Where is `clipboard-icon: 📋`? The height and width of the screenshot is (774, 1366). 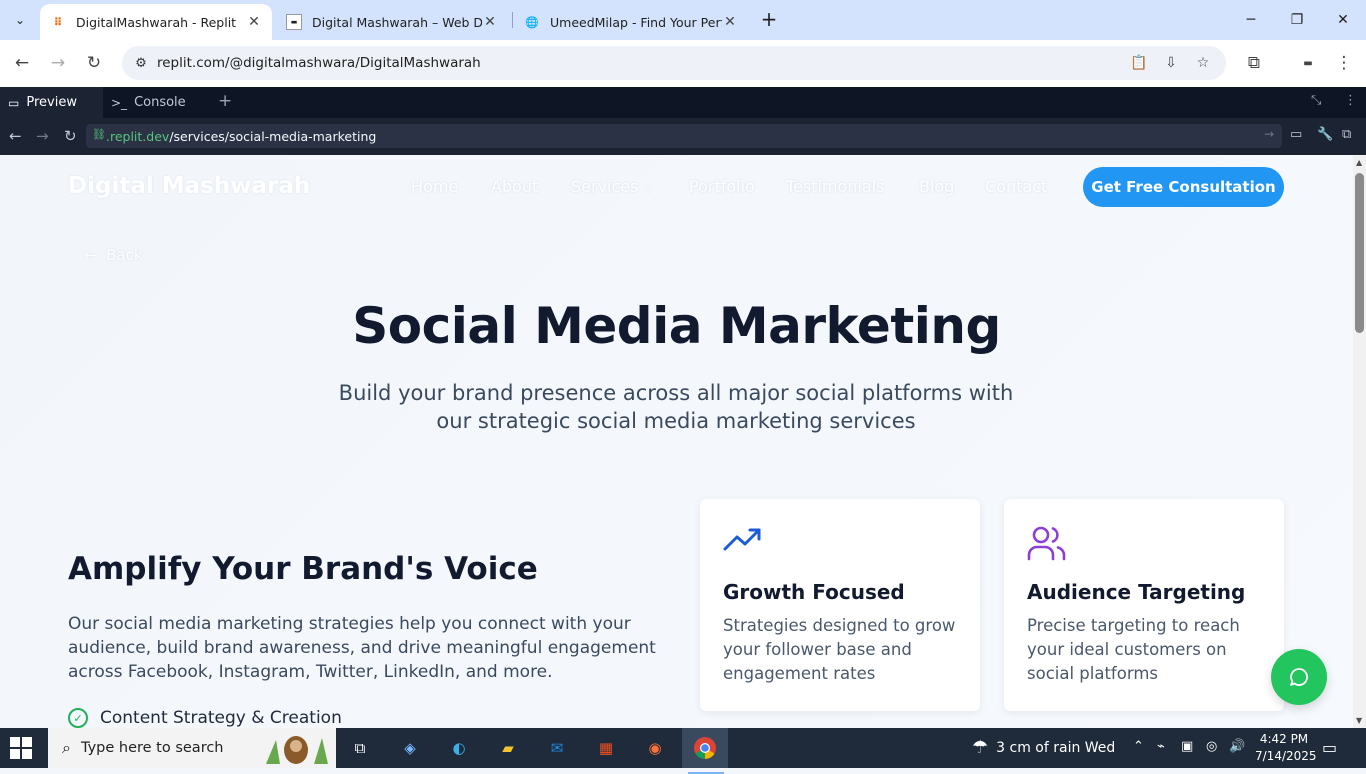
clipboard-icon: 📋 is located at coordinates (1139, 63).